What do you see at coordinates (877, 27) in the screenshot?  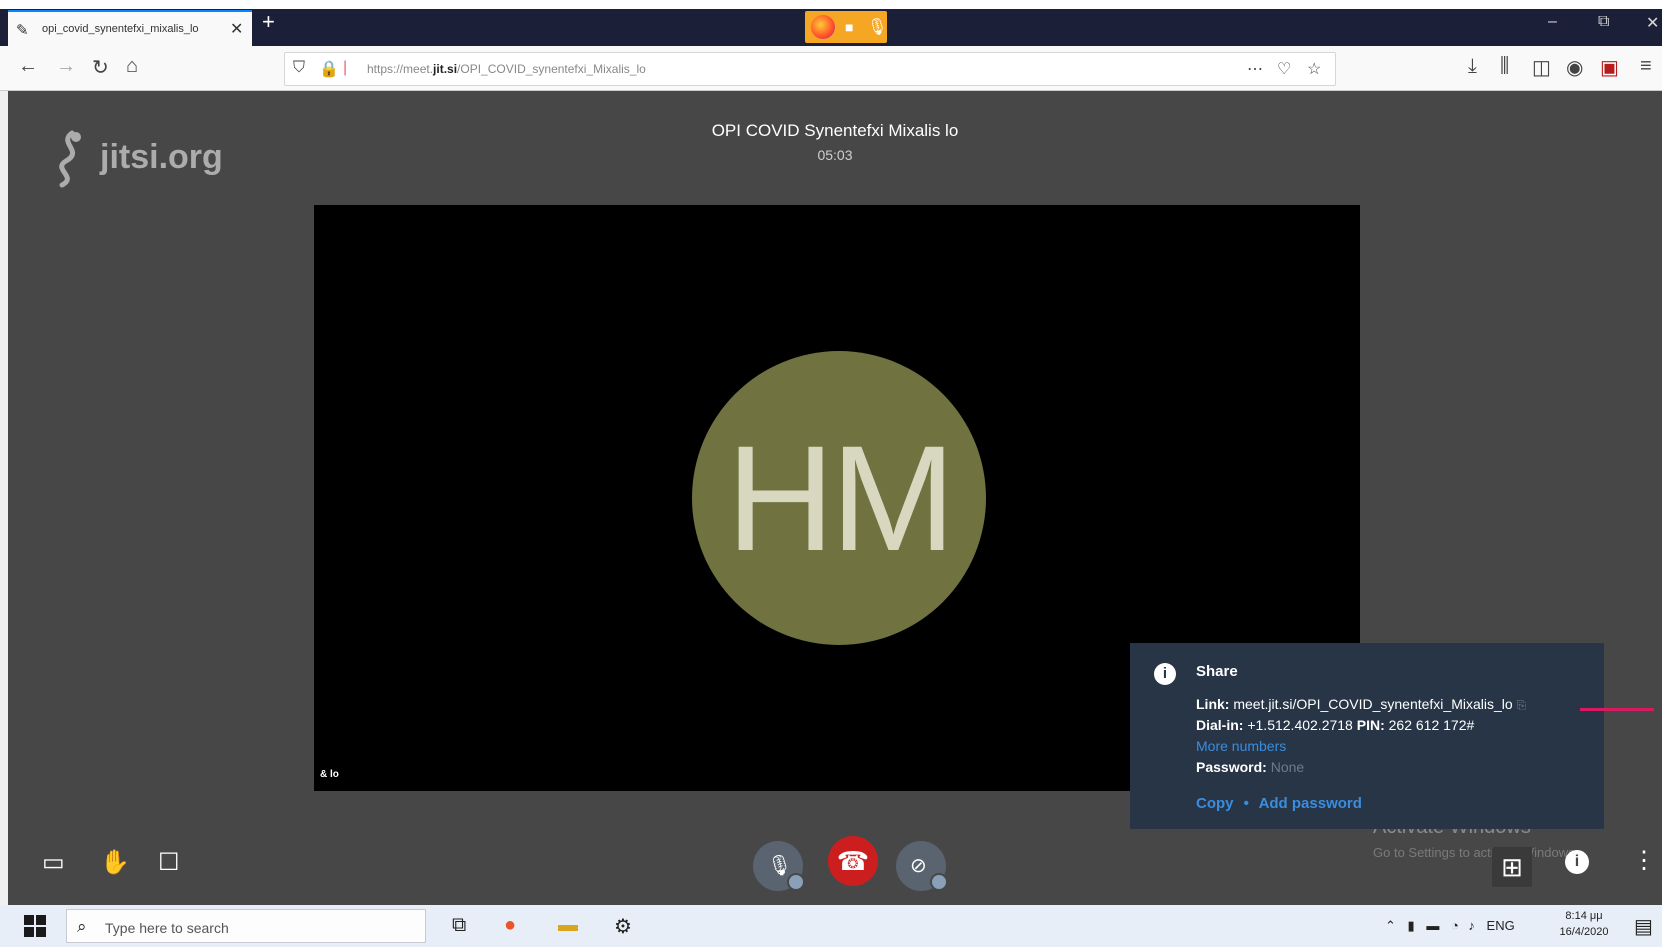 I see `microphone-sharing-icon: 🎙` at bounding box center [877, 27].